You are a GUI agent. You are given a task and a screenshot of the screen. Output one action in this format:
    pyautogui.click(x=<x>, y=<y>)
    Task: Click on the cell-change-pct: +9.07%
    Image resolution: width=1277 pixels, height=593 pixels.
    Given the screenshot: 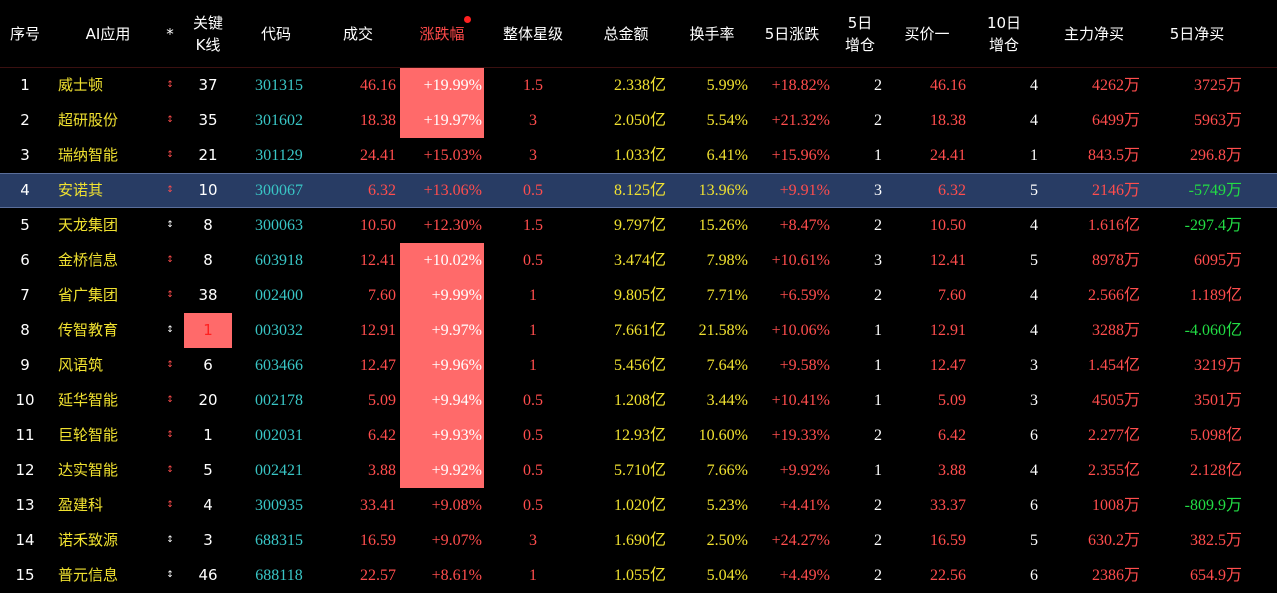 What is the action you would take?
    pyautogui.click(x=456, y=540)
    